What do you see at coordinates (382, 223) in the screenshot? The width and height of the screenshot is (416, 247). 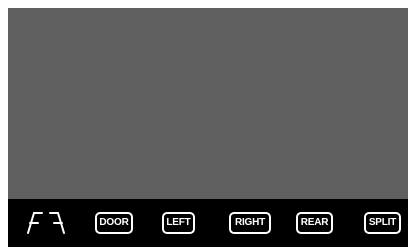 I see `split-view-button: SPLIT` at bounding box center [382, 223].